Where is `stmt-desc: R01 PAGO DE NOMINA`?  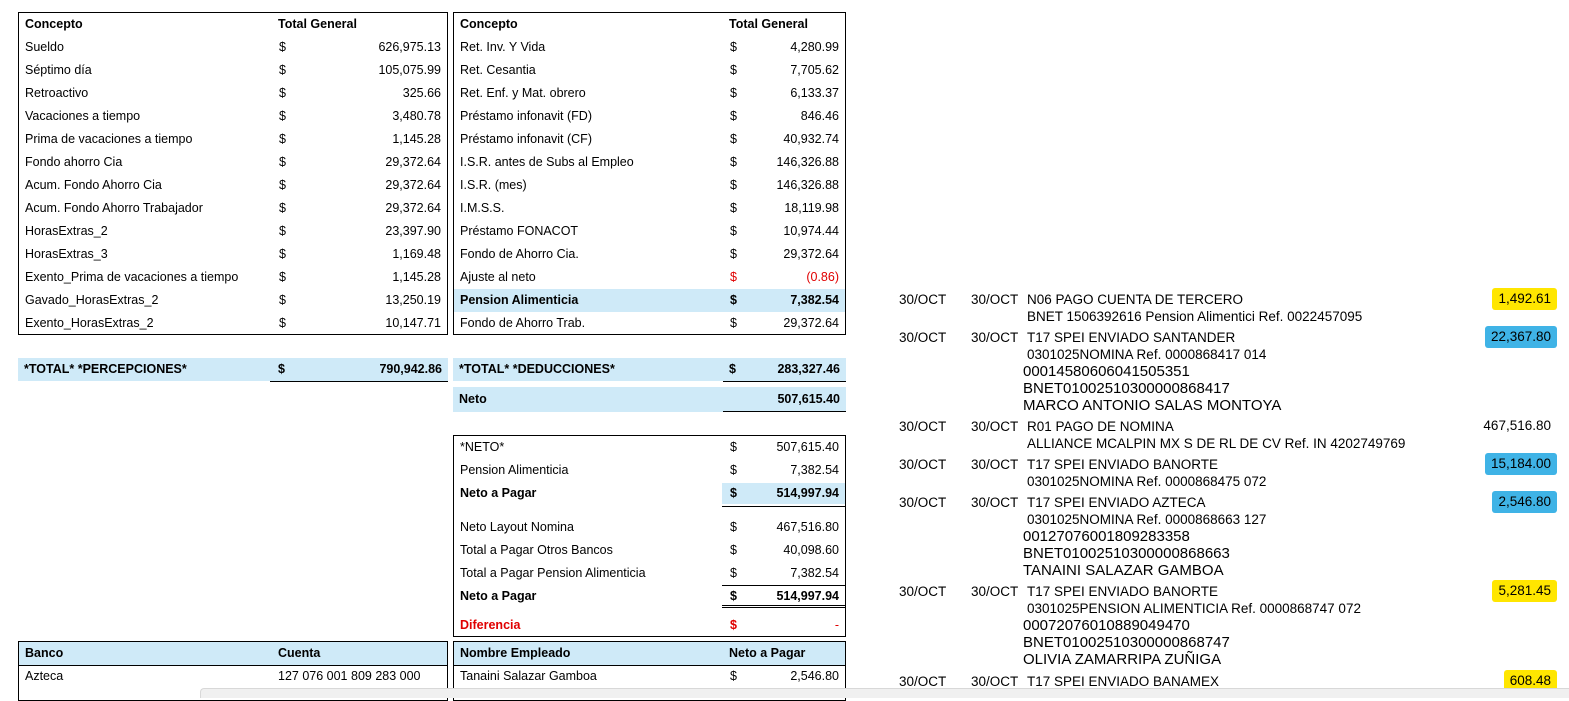 stmt-desc: R01 PAGO DE NOMINA is located at coordinates (1100, 426).